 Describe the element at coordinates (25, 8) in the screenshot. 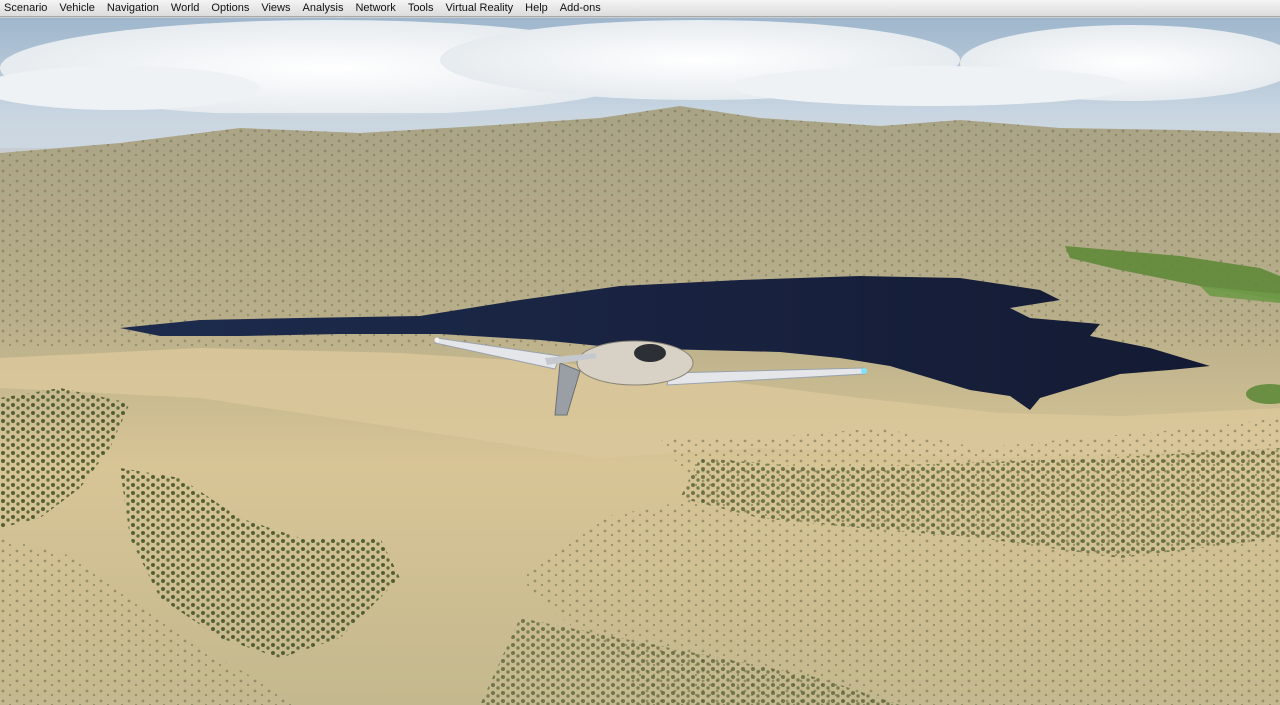

I see `menu-scenario: Scenario` at that location.